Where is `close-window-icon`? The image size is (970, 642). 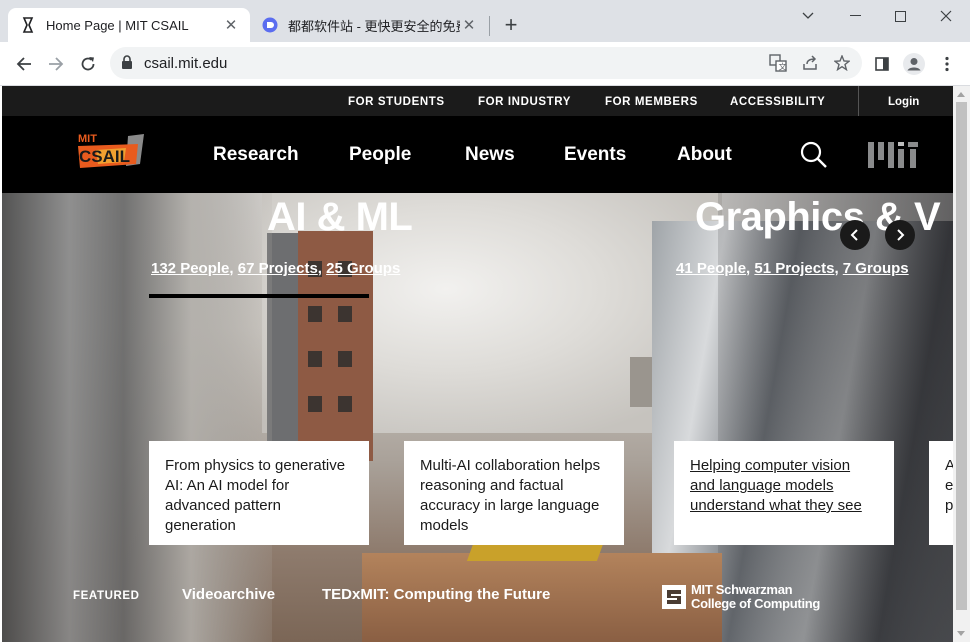
close-window-icon is located at coordinates (946, 16).